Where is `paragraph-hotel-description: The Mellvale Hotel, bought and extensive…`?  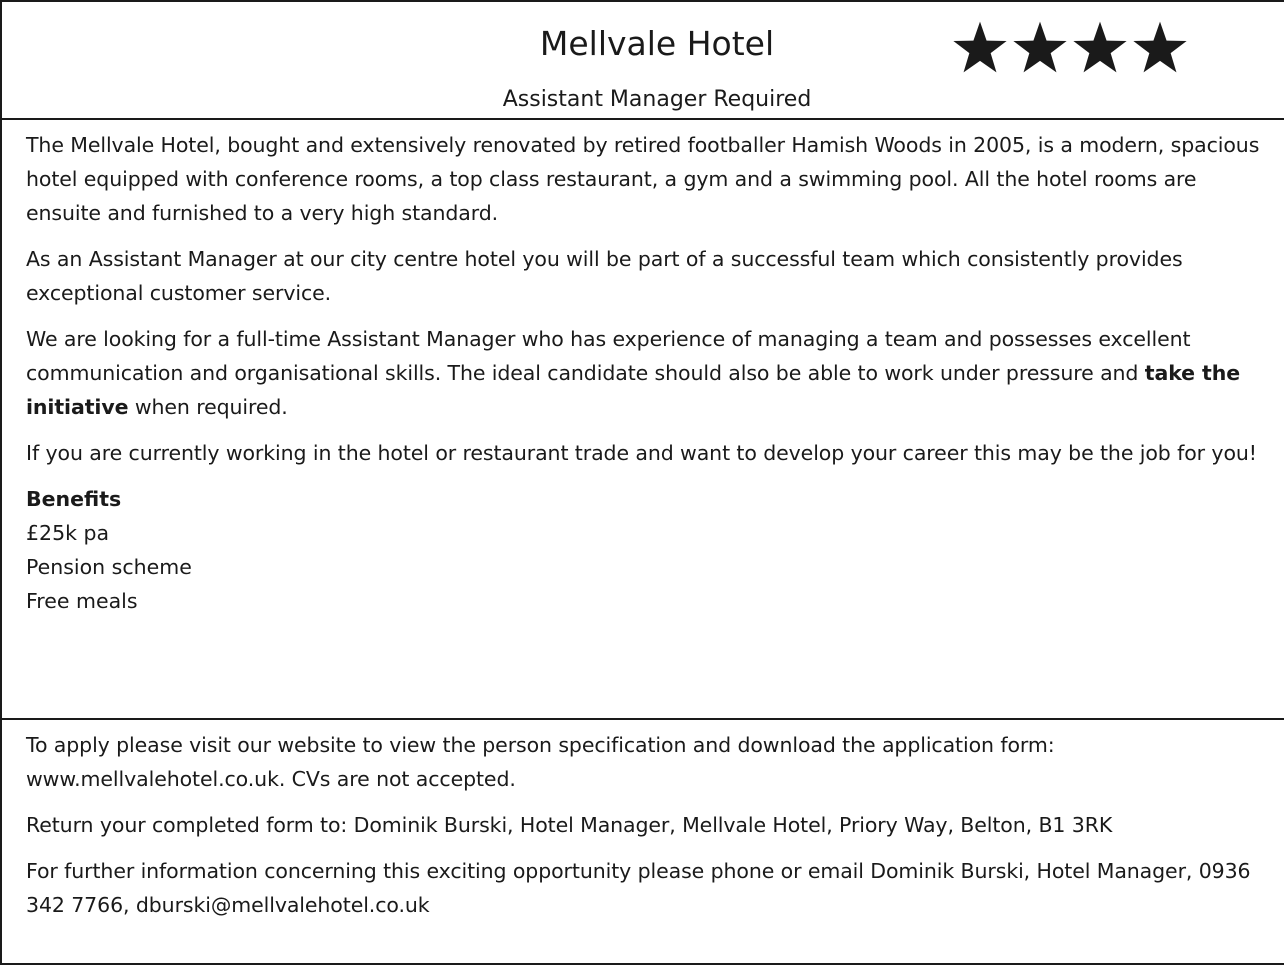
paragraph-hotel-description: The Mellvale Hotel, bought and extensive… is located at coordinates (643, 179).